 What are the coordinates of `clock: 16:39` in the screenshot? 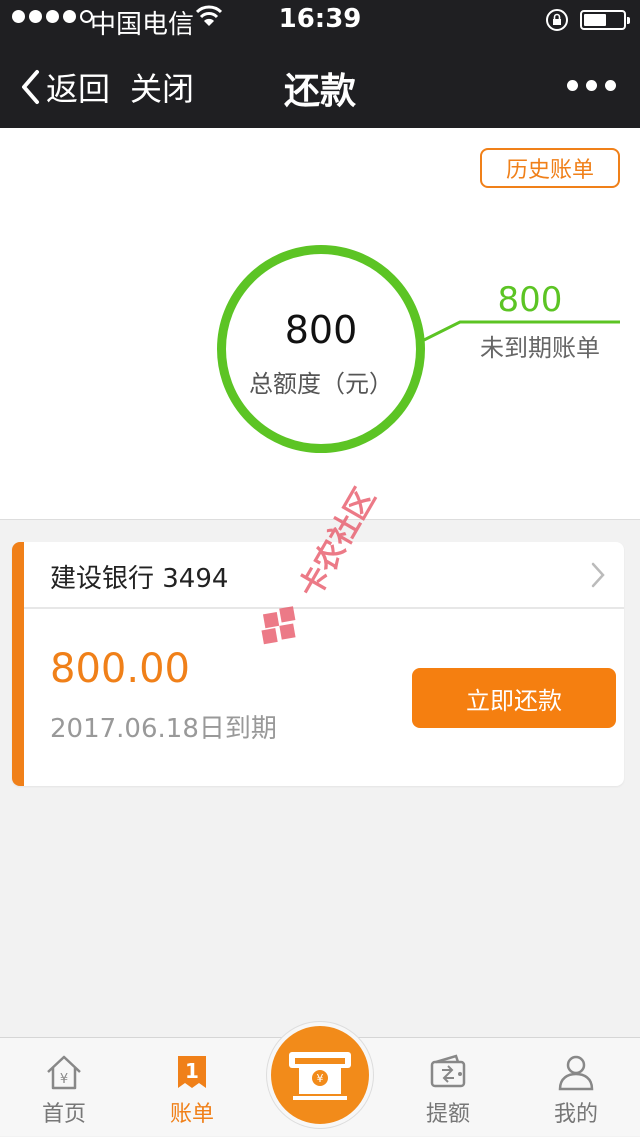 It's located at (320, 19).